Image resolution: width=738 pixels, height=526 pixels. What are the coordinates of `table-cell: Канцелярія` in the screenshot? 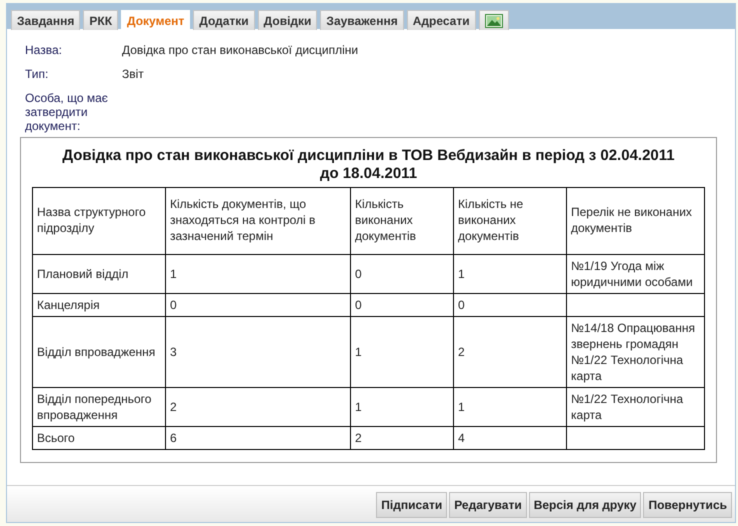 It's located at (99, 305).